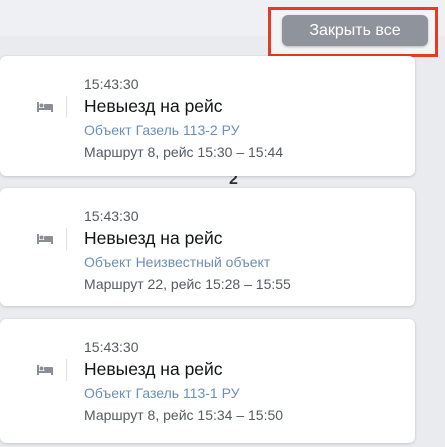 This screenshot has width=445, height=447. Describe the element at coordinates (184, 152) in the screenshot. I see `notification-route: Маршрут 8, рейс 15:30 – 15:44` at that location.